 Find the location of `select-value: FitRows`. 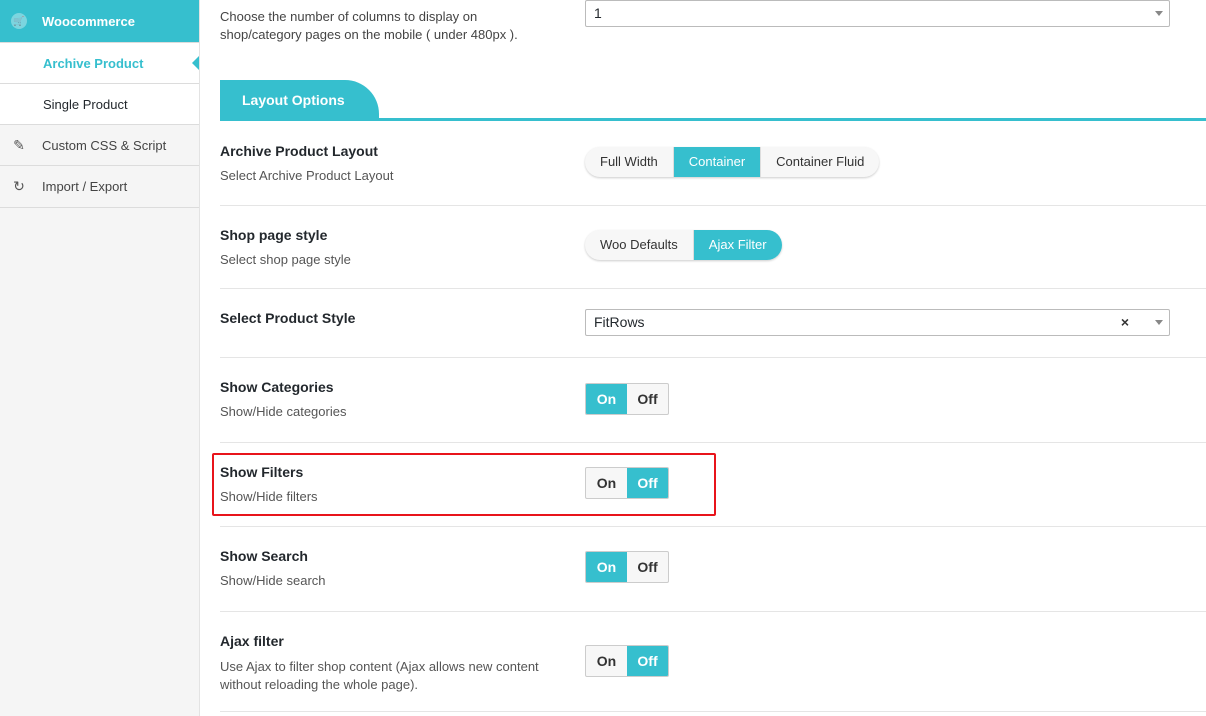

select-value: FitRows is located at coordinates (619, 322).